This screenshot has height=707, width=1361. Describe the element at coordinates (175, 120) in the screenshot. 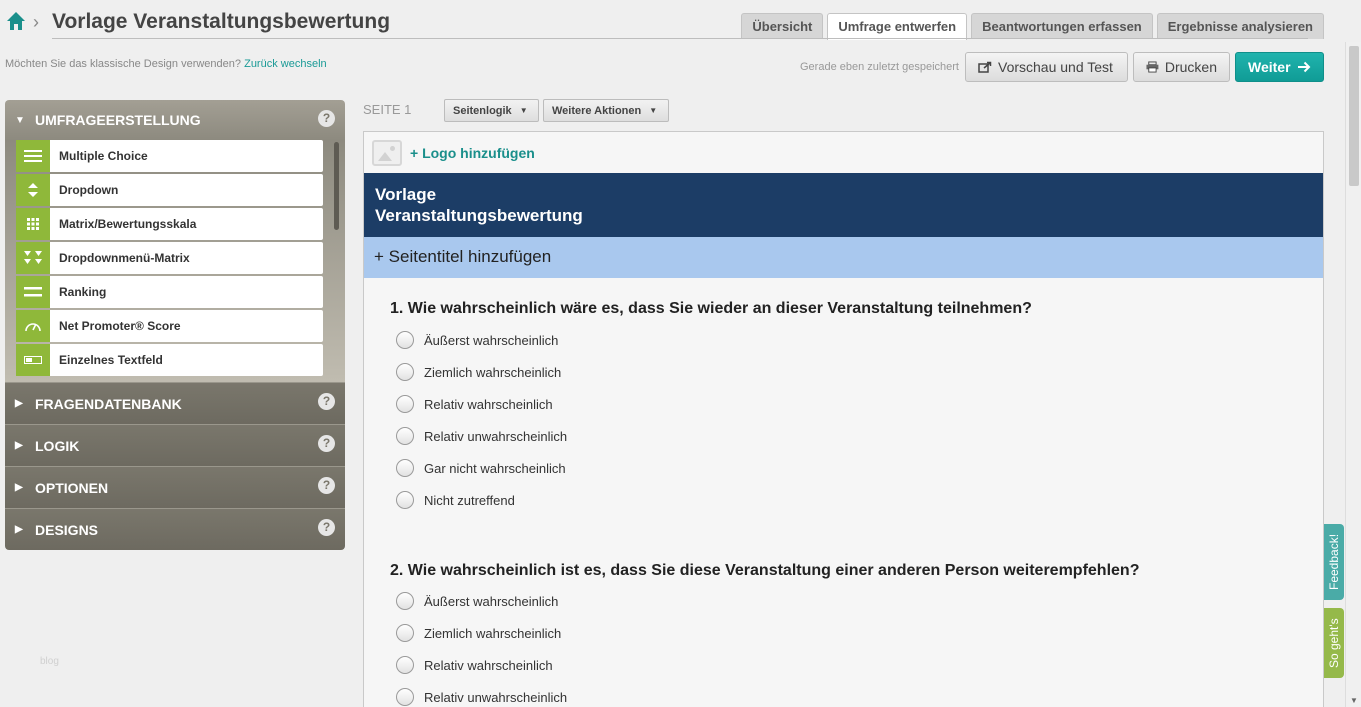

I see `section-survey-creation: ▼ UMFRAGEERSTELLUNG ?` at that location.